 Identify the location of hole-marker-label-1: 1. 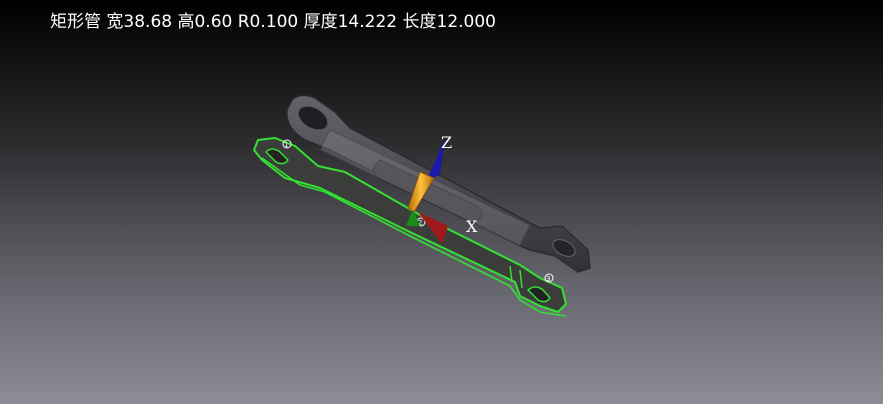
(286, 145).